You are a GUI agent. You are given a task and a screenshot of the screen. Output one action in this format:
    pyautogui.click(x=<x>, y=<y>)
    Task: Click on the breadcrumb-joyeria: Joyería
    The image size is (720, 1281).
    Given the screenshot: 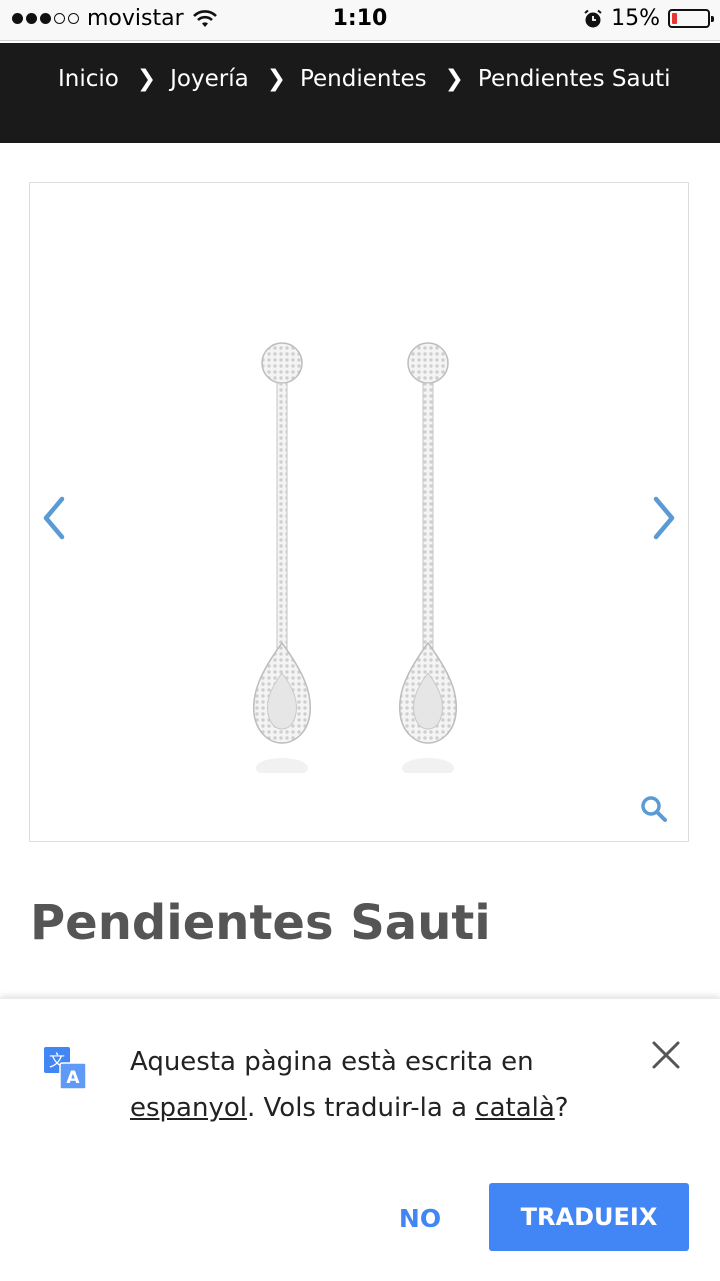 What is the action you would take?
    pyautogui.click(x=209, y=79)
    